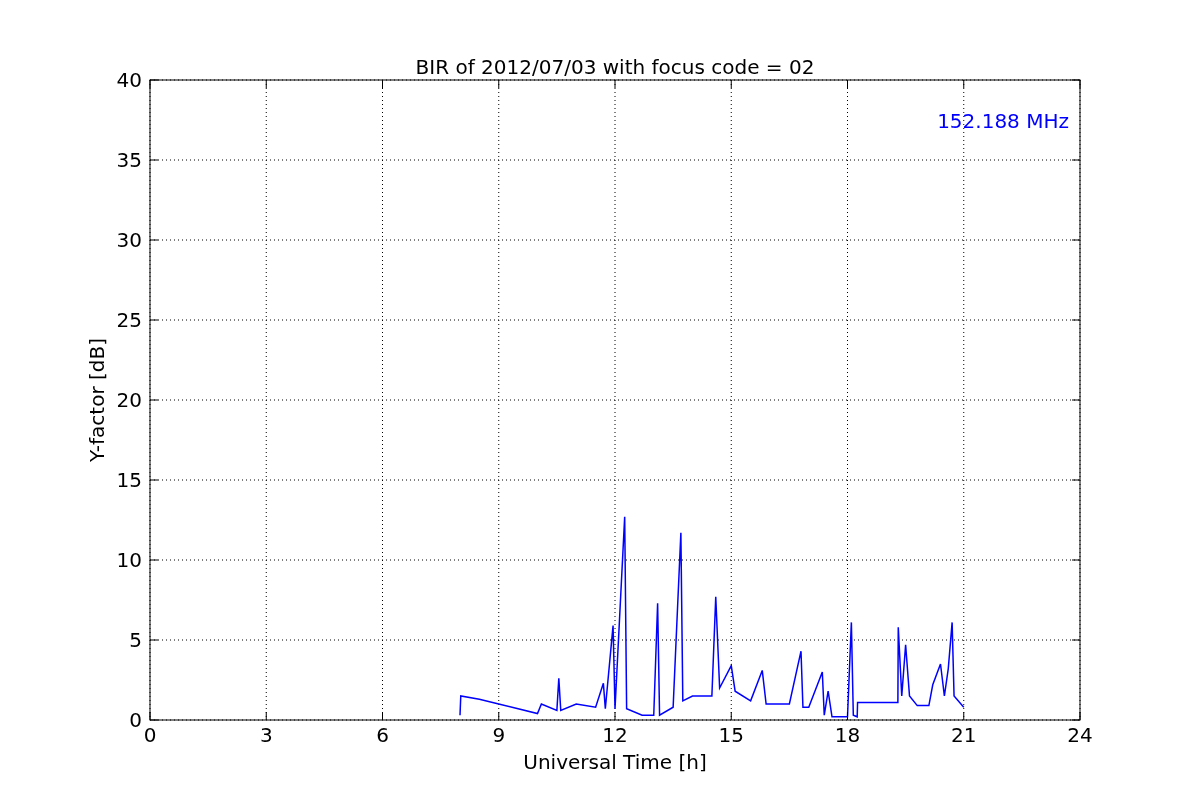 Image resolution: width=1200 pixels, height=800 pixels. What do you see at coordinates (1080, 735) in the screenshot?
I see `x-tick-label: 24` at bounding box center [1080, 735].